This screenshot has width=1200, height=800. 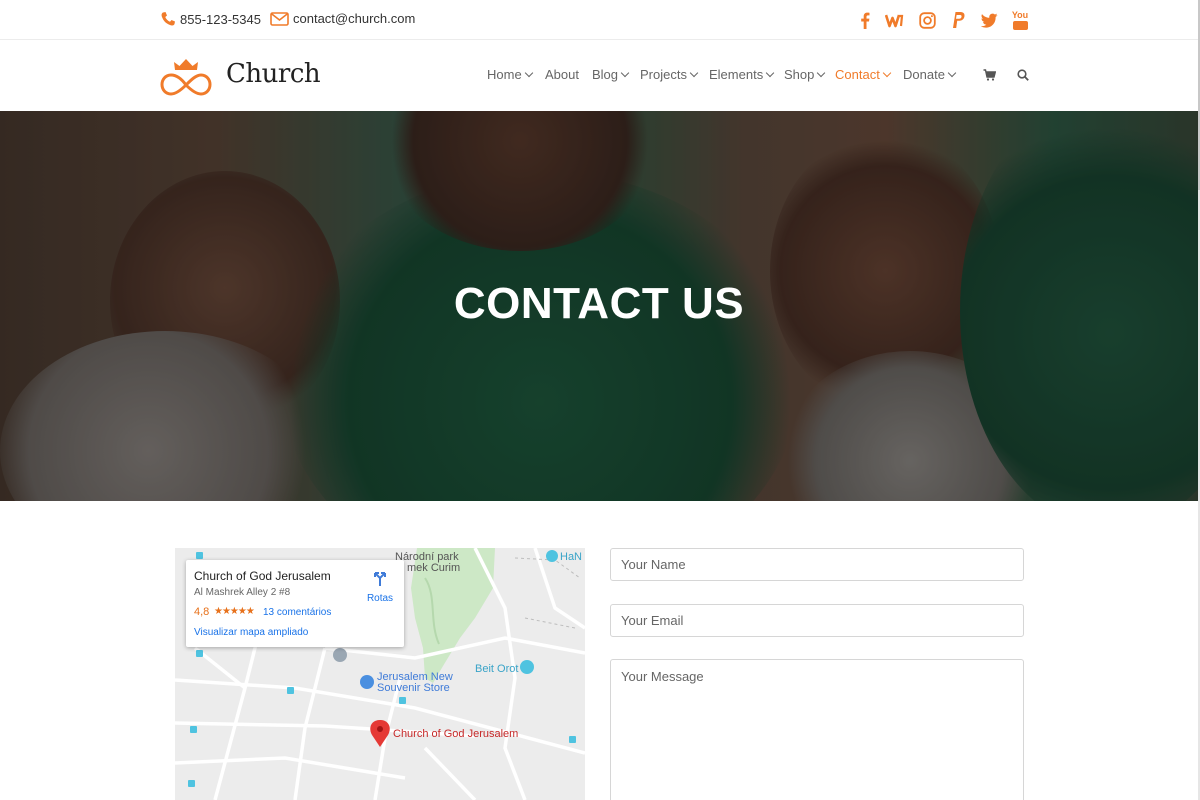 I want to click on nav-label: Contact, so click(x=857, y=74).